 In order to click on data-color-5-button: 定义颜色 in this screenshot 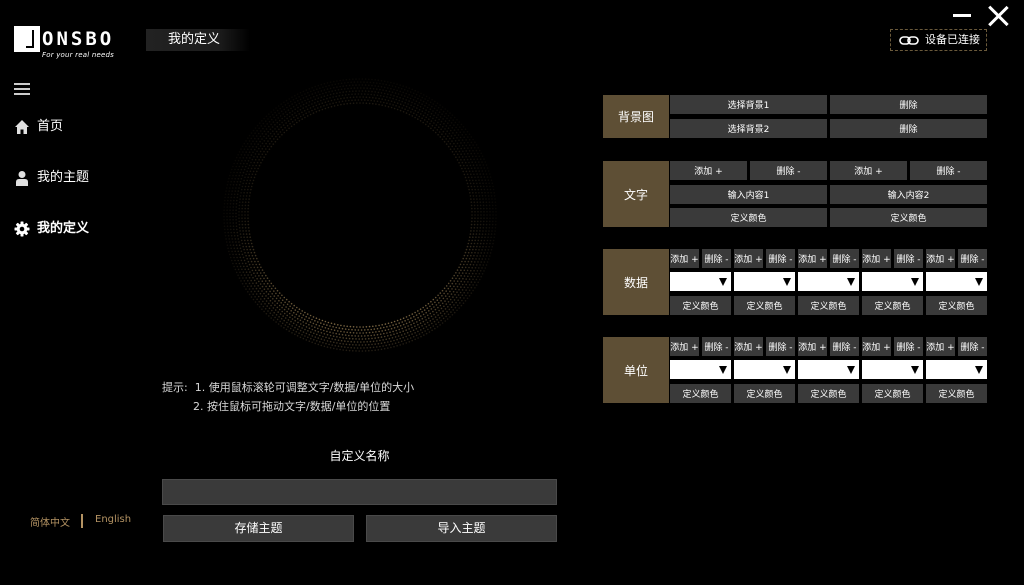, I will do `click(956, 305)`.